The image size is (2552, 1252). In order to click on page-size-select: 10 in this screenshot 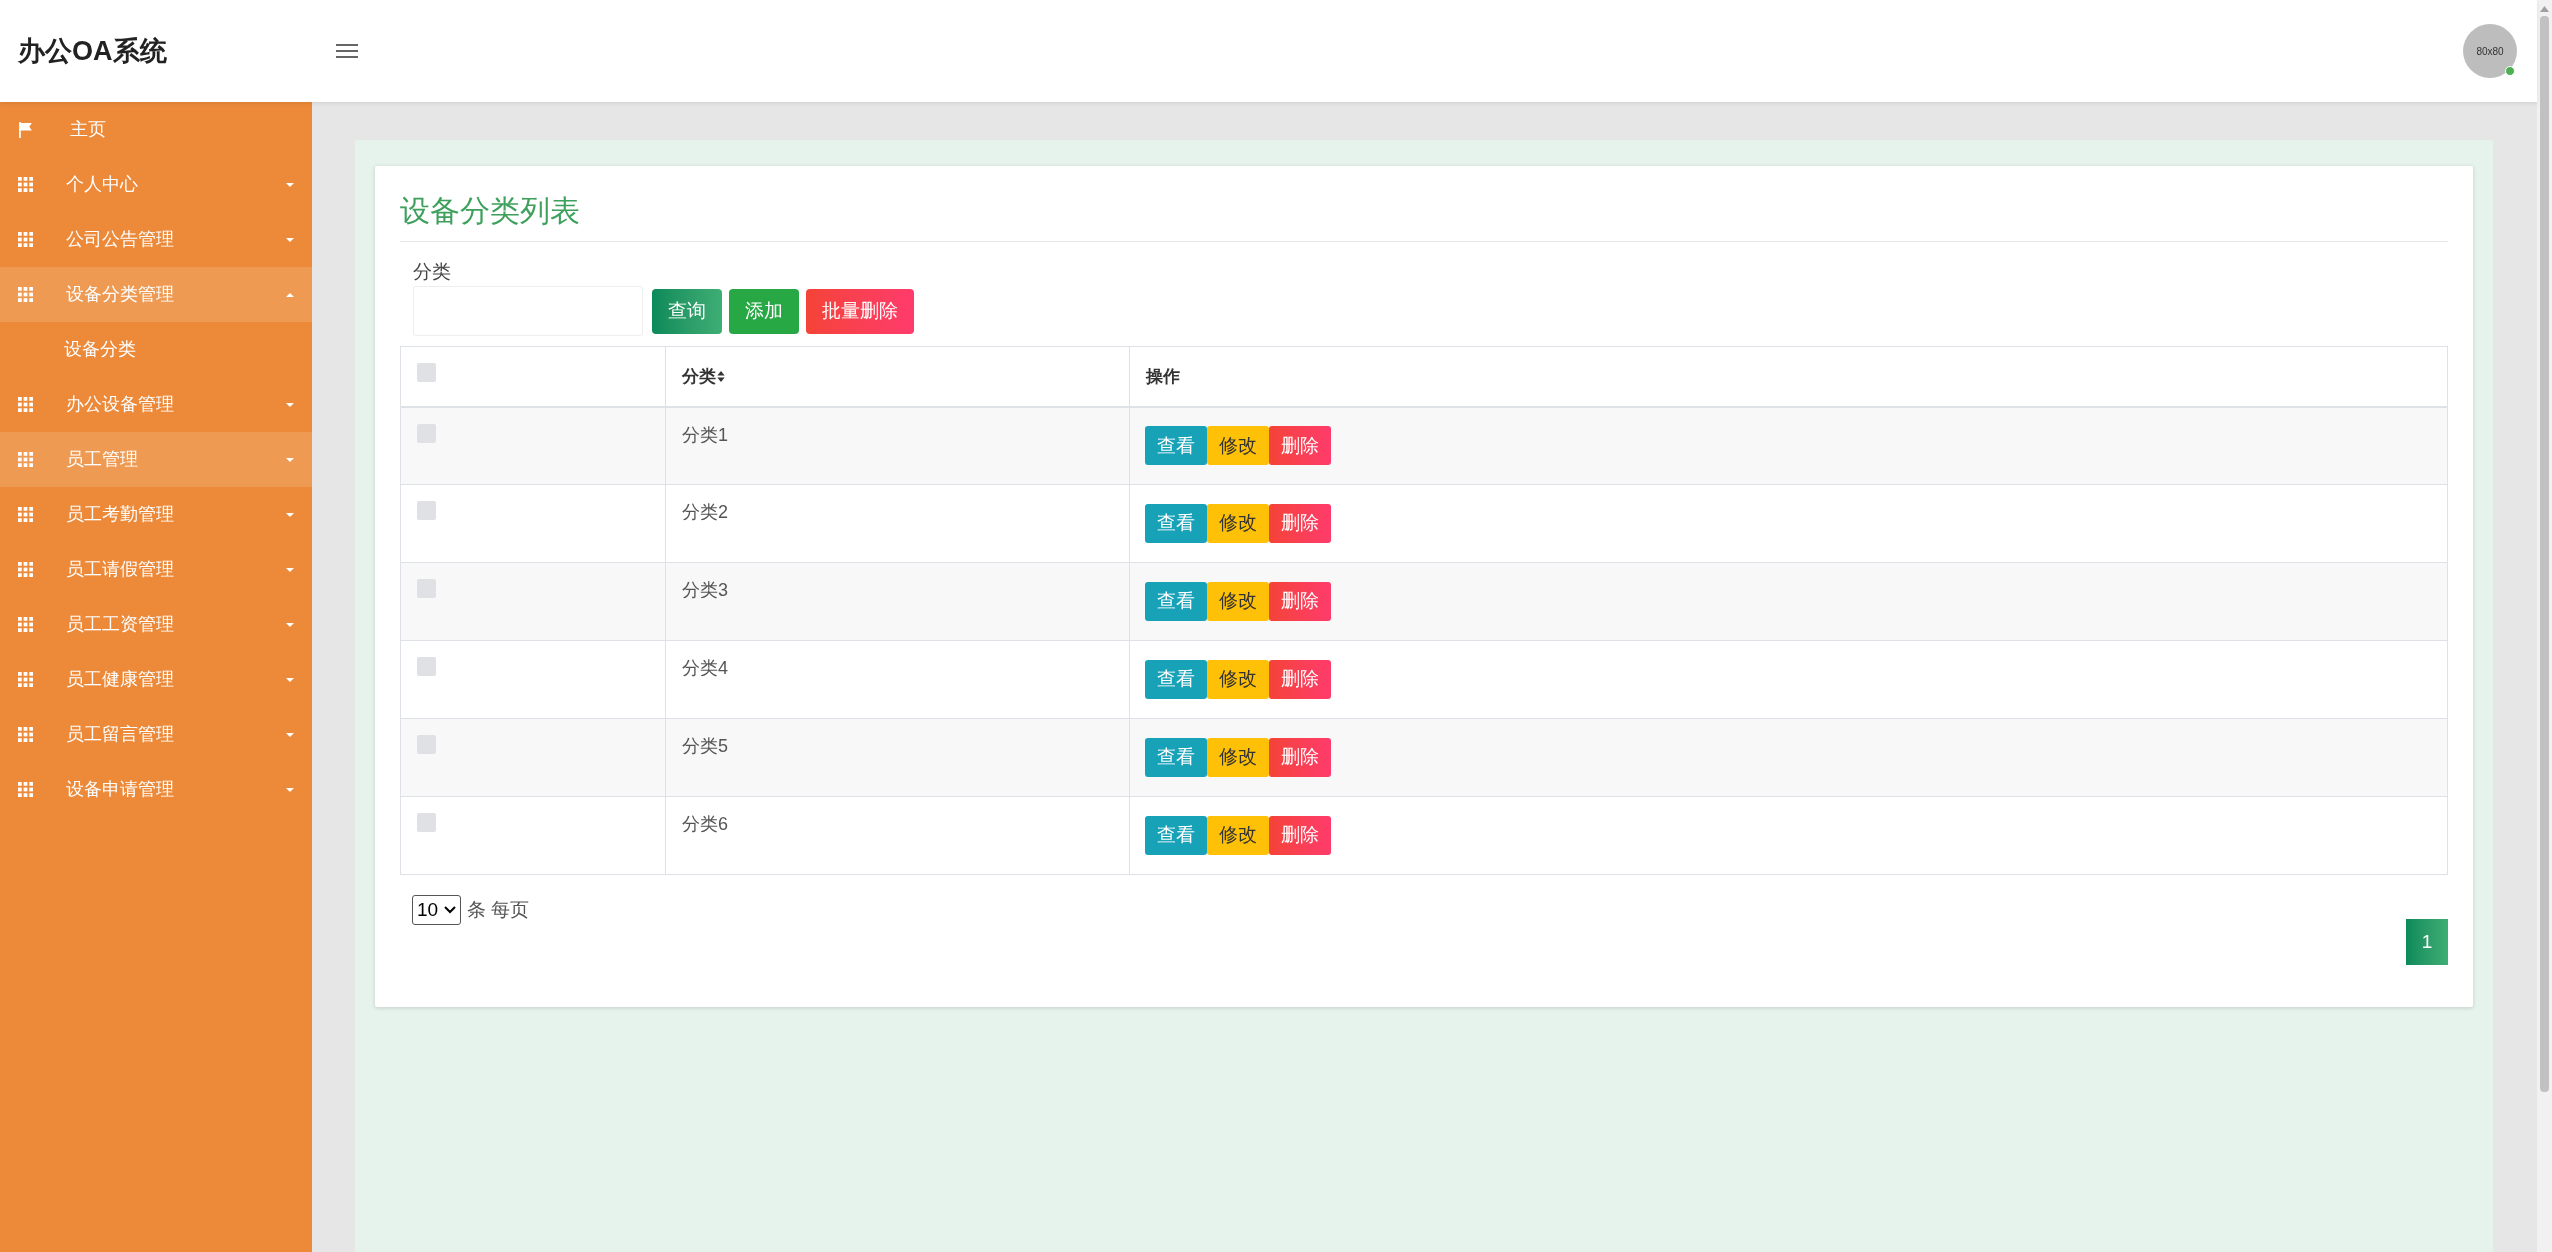, I will do `click(437, 910)`.